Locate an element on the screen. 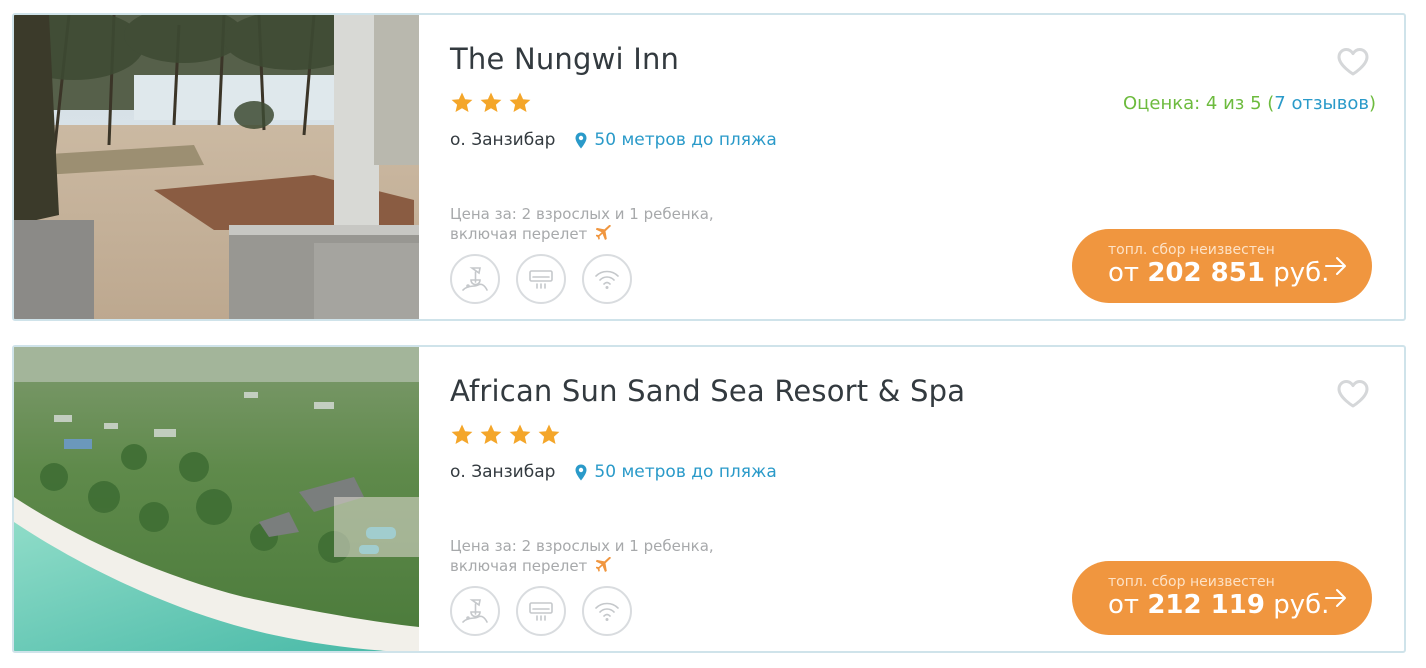 Image resolution: width=1426 pixels, height=668 pixels. price-button: топл. сбор неизвестен от 212 119 руб. is located at coordinates (1222, 598).